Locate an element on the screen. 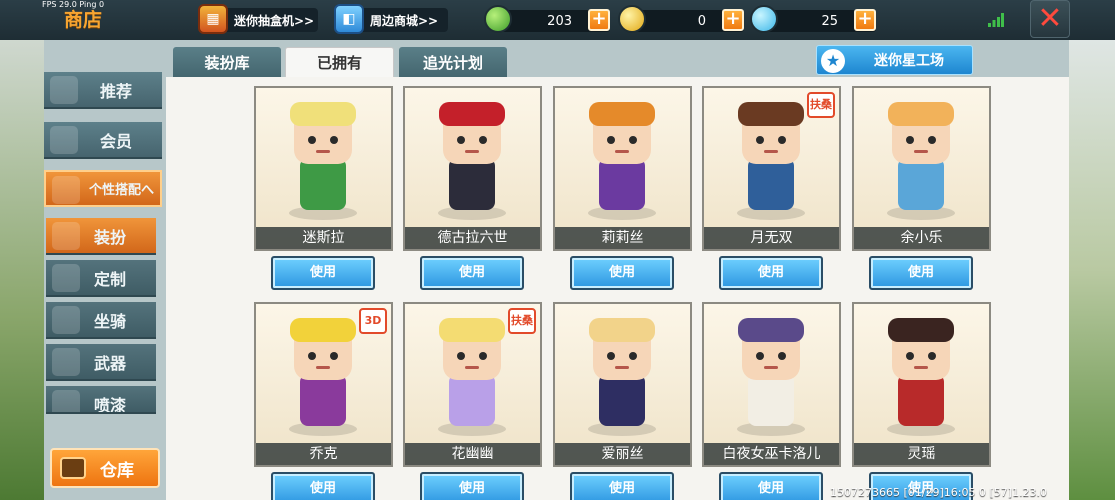 The width and height of the screenshot is (1115, 500). sidebar-item-label: 武器 is located at coordinates (109, 363).